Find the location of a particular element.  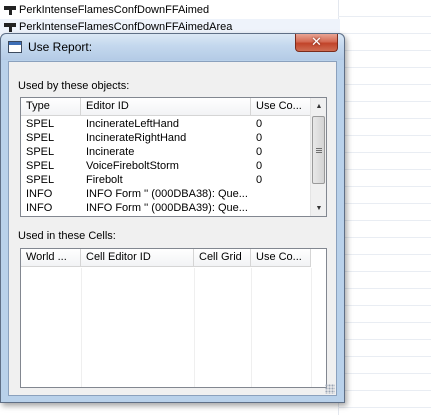

objects-scrollbar: ▲ ▼ is located at coordinates (318, 157).